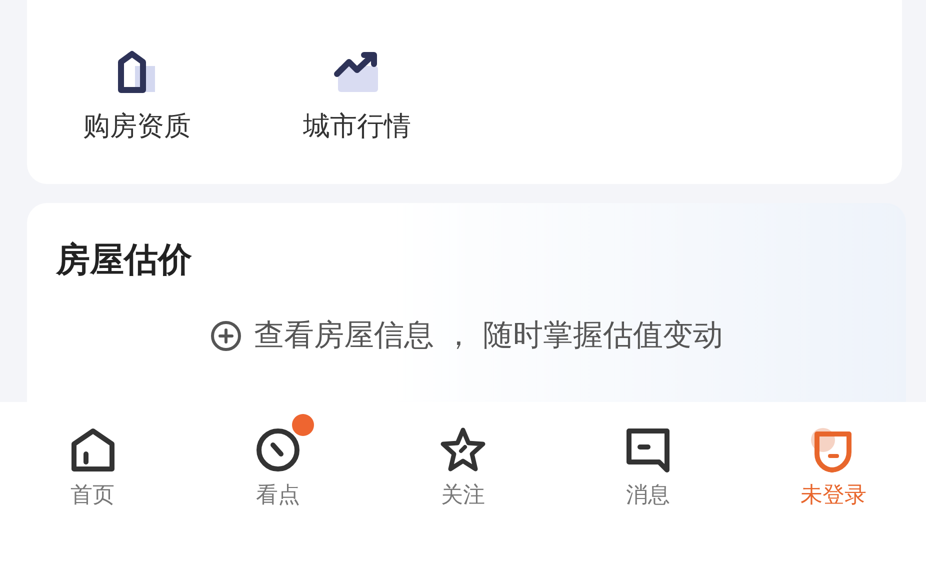  I want to click on tool-label: 购房资质, so click(137, 126).